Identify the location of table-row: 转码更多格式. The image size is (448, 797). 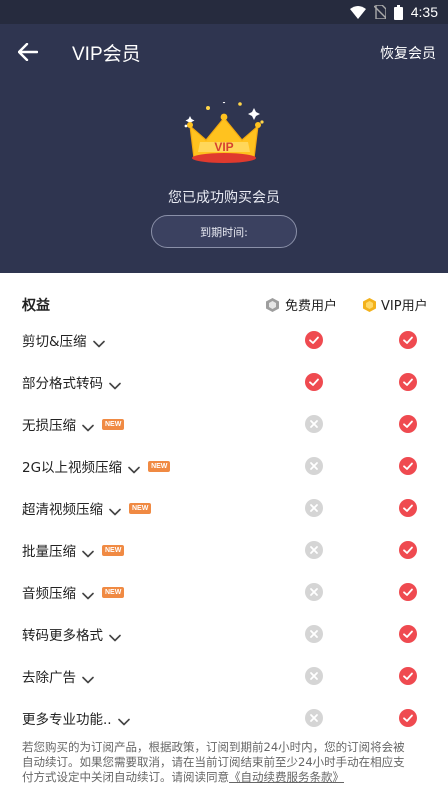
(224, 633).